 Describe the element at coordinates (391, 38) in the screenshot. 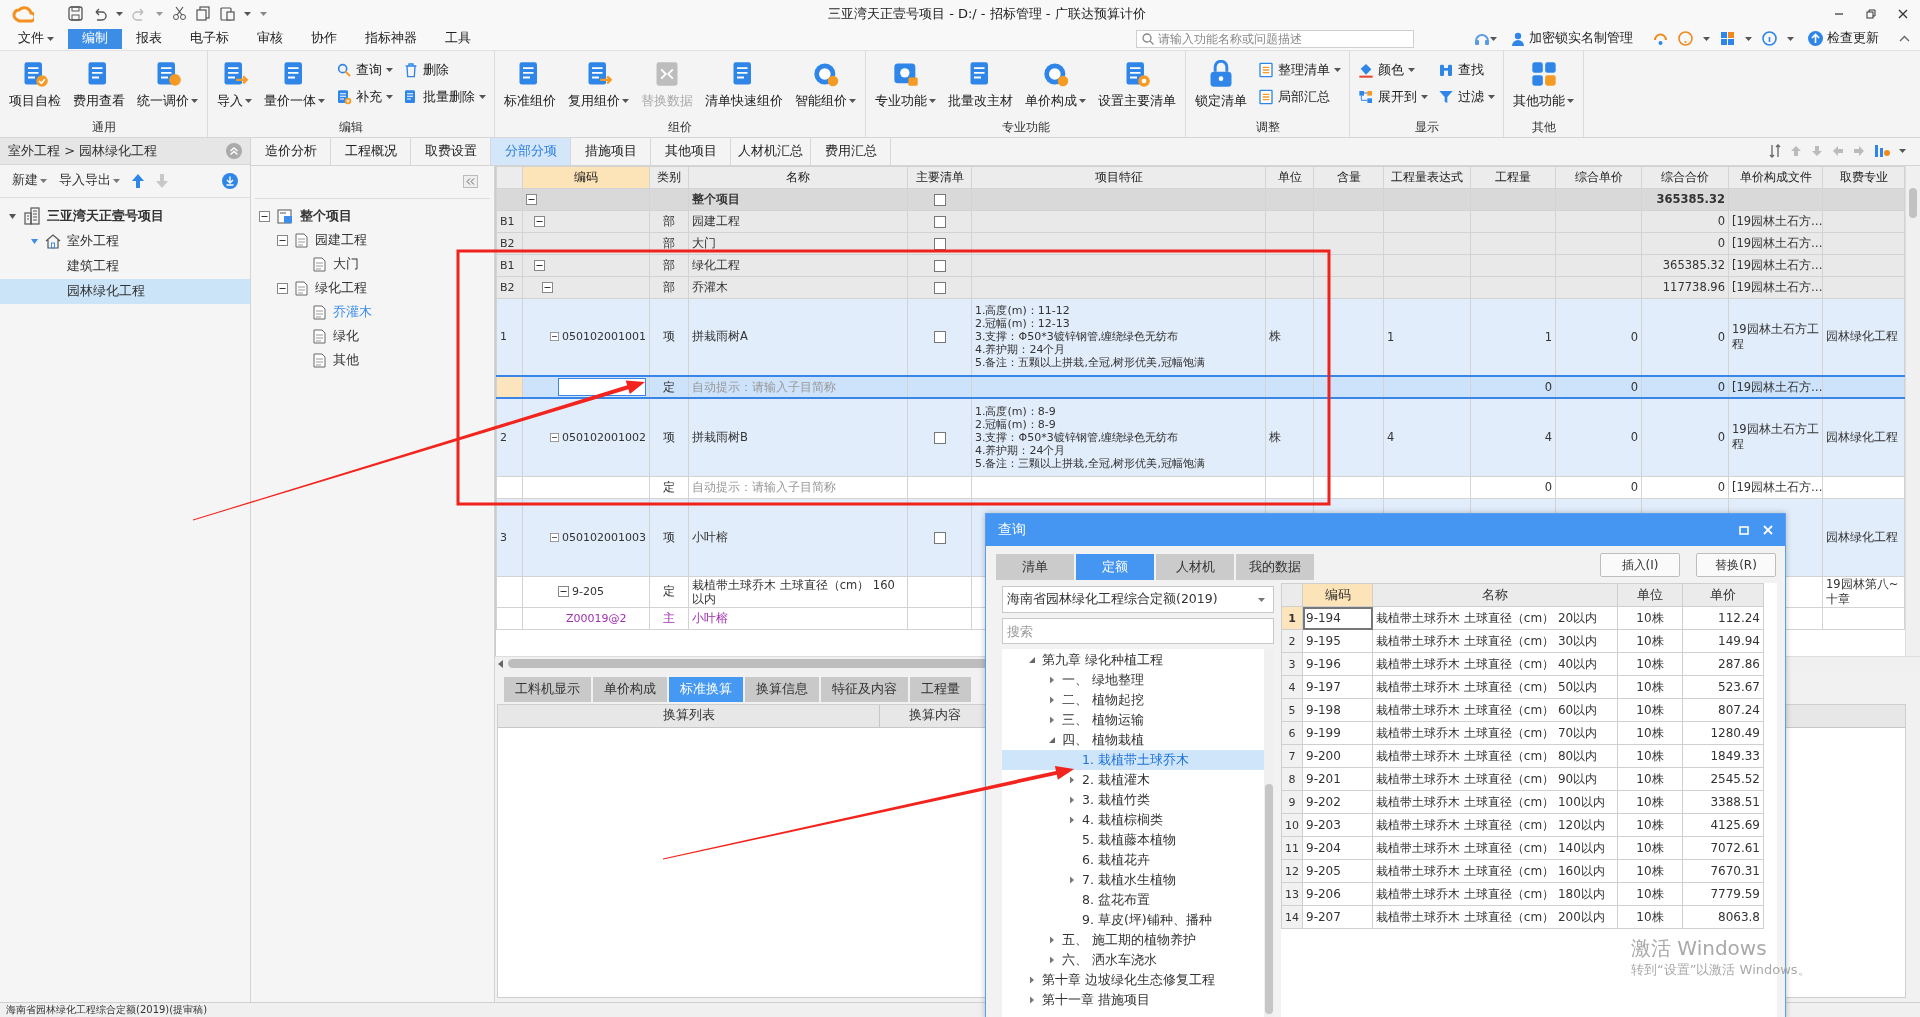

I see `menu-item: 指标神器` at that location.